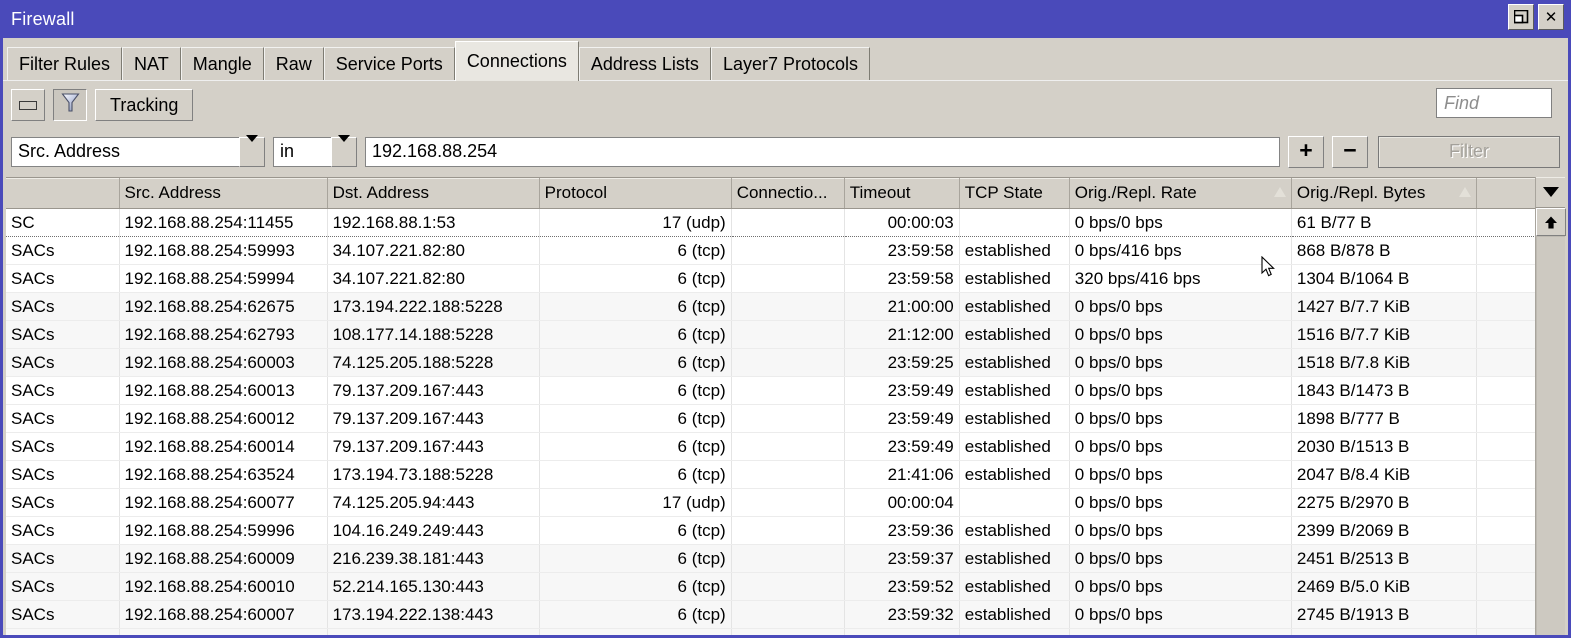  What do you see at coordinates (144, 105) in the screenshot?
I see `tracking-button: Tracking` at bounding box center [144, 105].